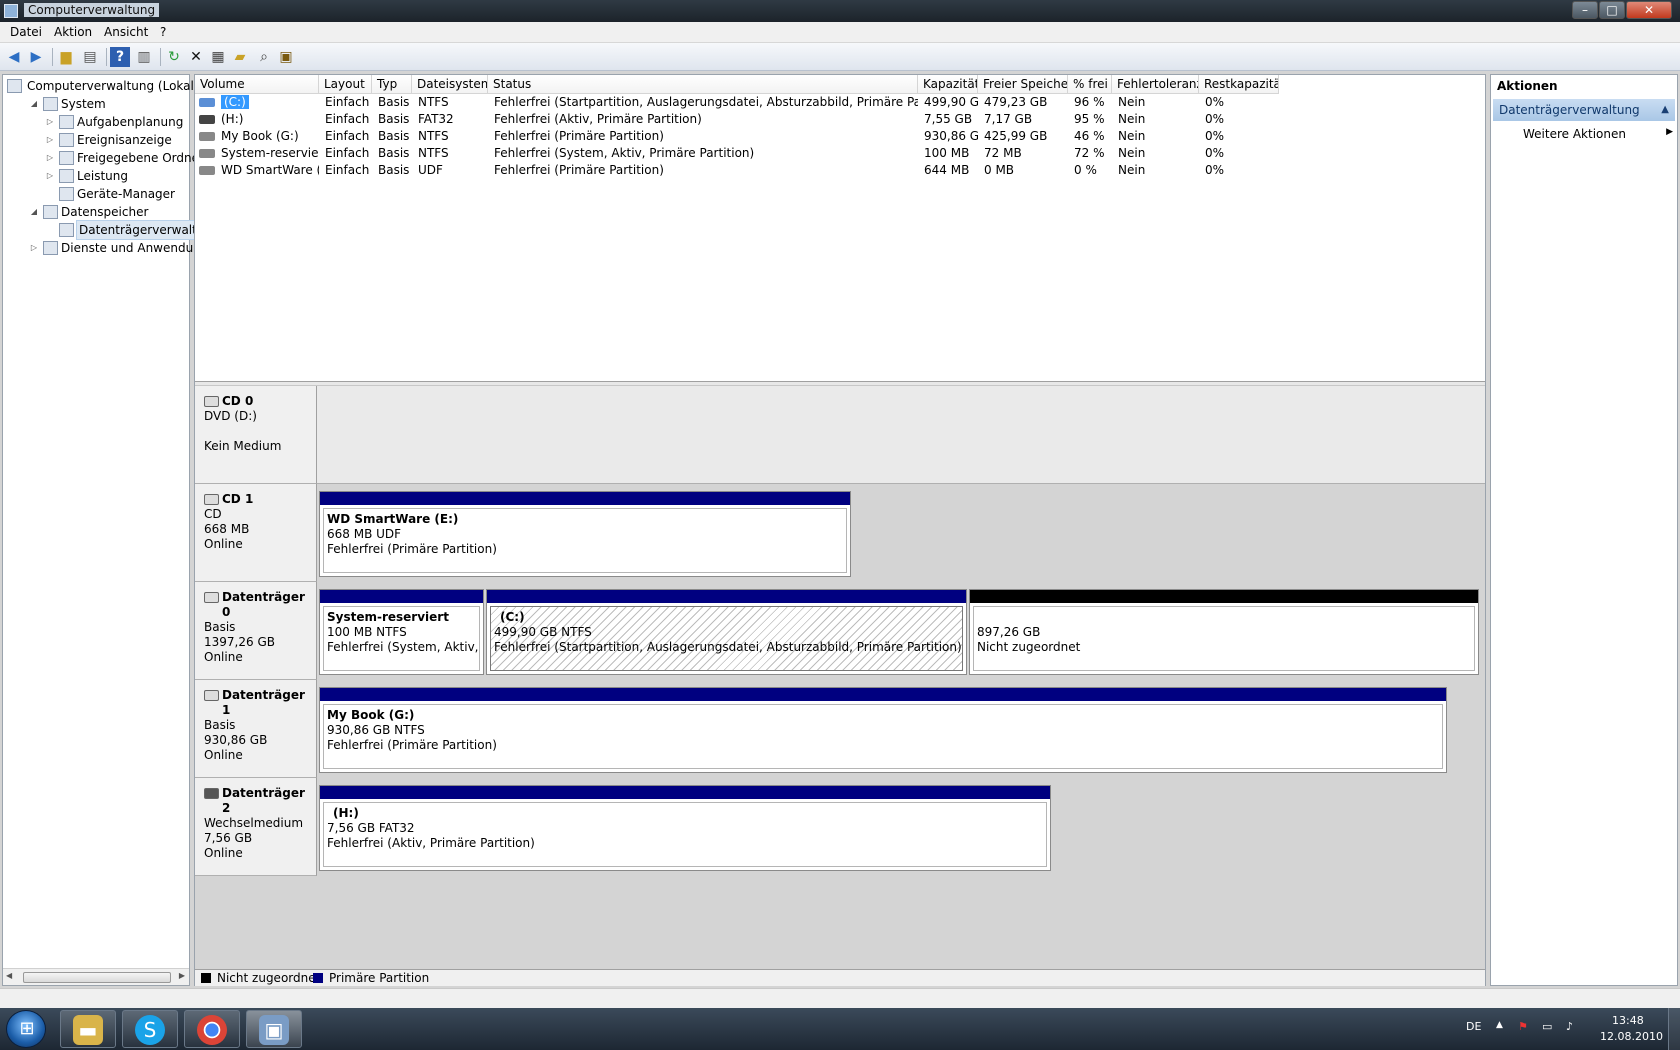 The height and width of the screenshot is (1050, 1680). Describe the element at coordinates (1215, 119) in the screenshot. I see `cell-text: 0%` at that location.